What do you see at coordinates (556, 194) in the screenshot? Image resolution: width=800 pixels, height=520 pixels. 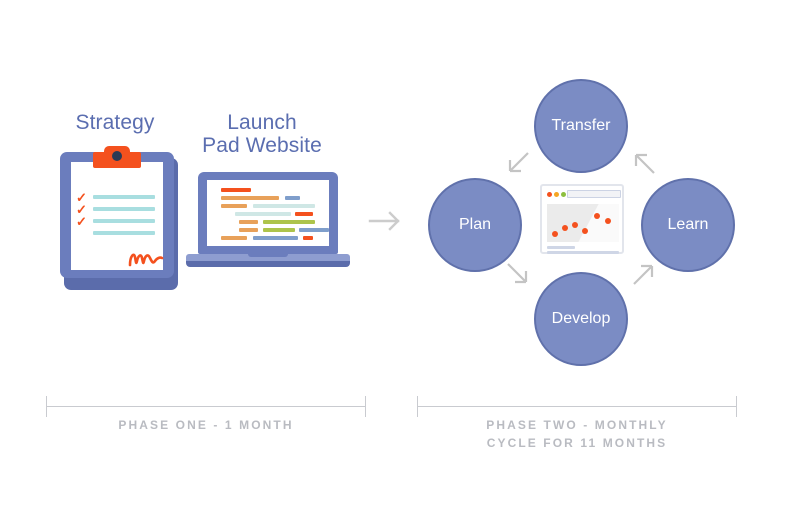 I see `traffic-light-yellow-icon` at bounding box center [556, 194].